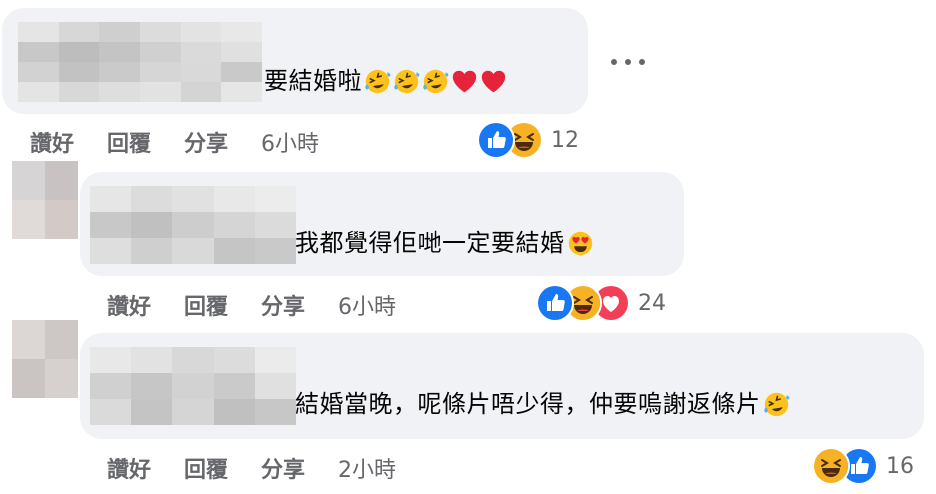 This screenshot has width=936, height=494. Describe the element at coordinates (251, 468) in the screenshot. I see `comment-actions: 讚好 回覆 分享 2小時` at that location.